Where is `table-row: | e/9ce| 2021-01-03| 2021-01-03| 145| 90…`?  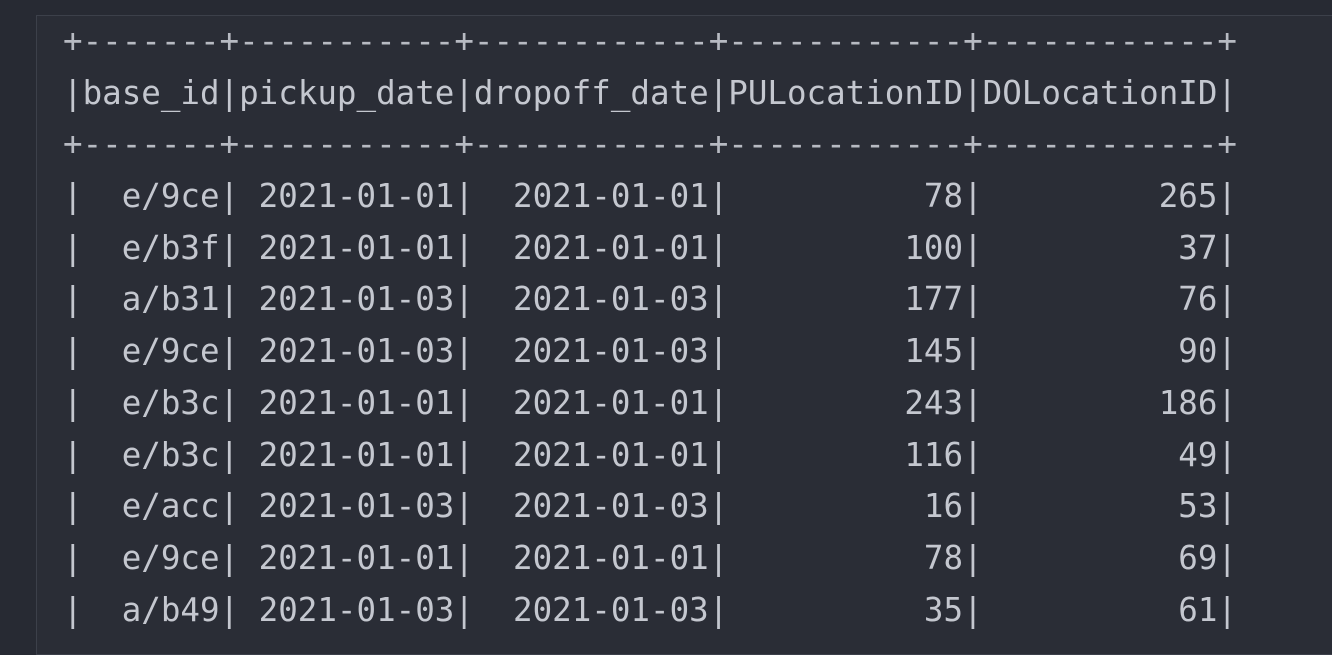
table-row: | e/9ce| 2021-01-03| 2021-01-03| 145| 90… is located at coordinates (650, 351).